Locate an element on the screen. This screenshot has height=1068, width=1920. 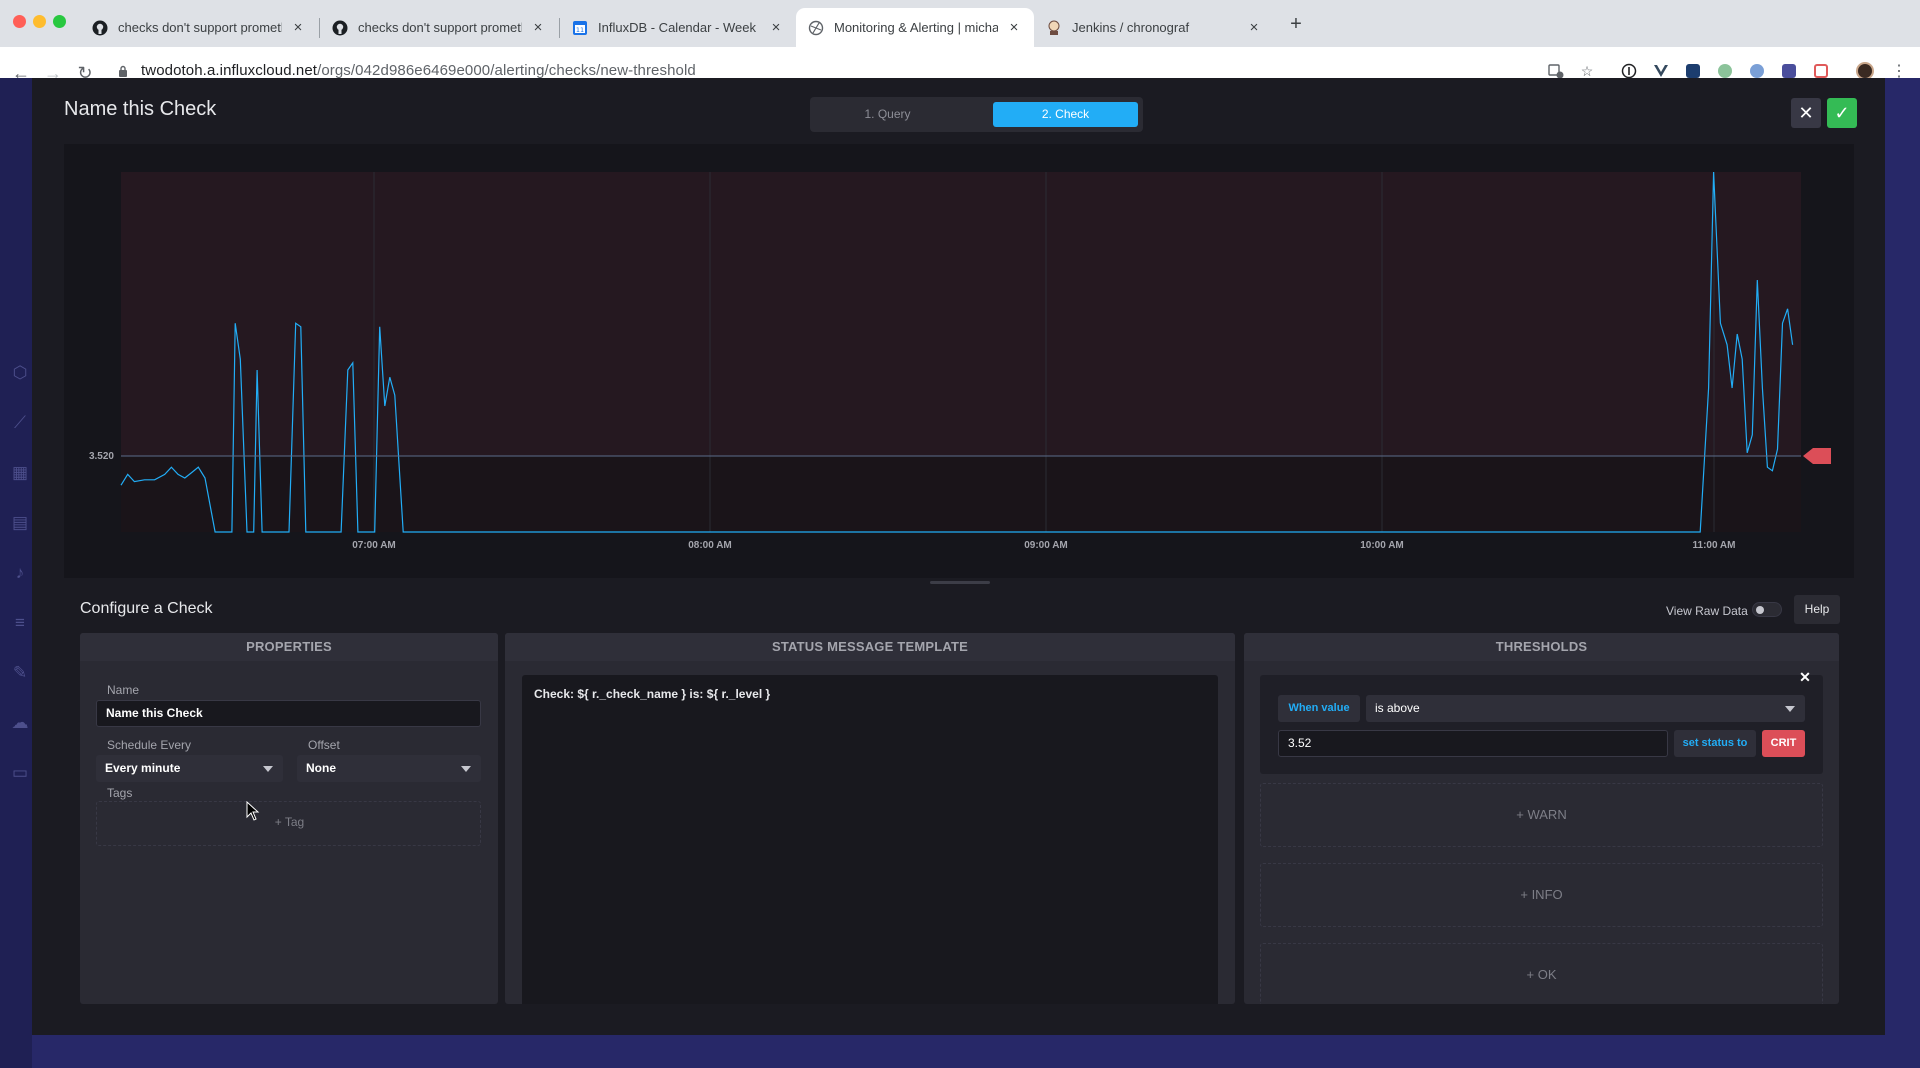
window-zoom-button is located at coordinates (59, 21).